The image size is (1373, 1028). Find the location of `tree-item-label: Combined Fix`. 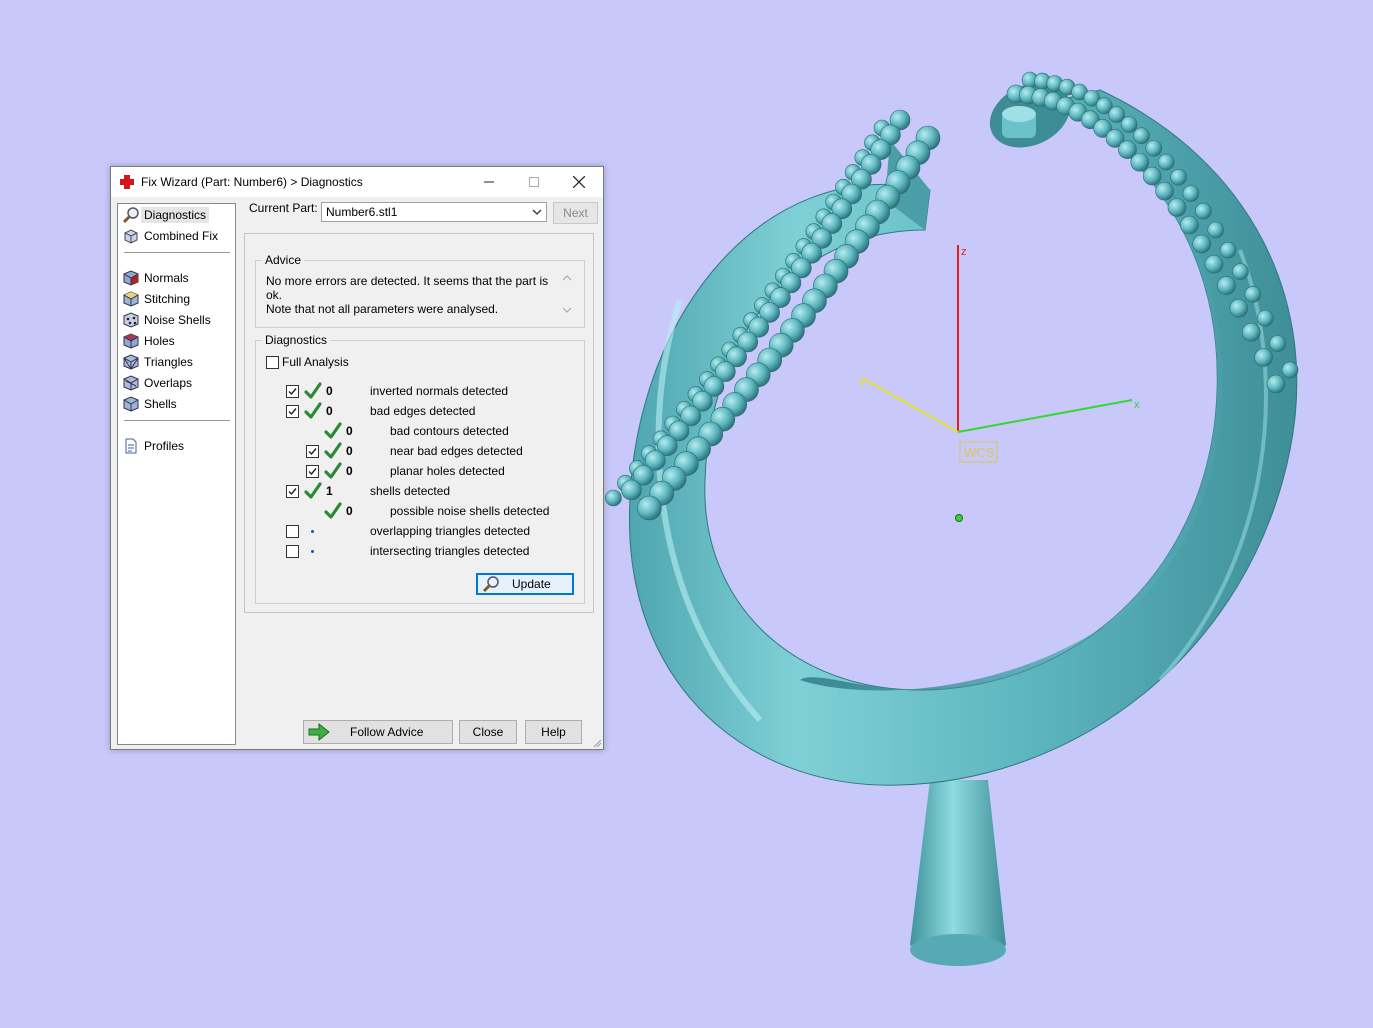

tree-item-label: Combined Fix is located at coordinates (181, 236).